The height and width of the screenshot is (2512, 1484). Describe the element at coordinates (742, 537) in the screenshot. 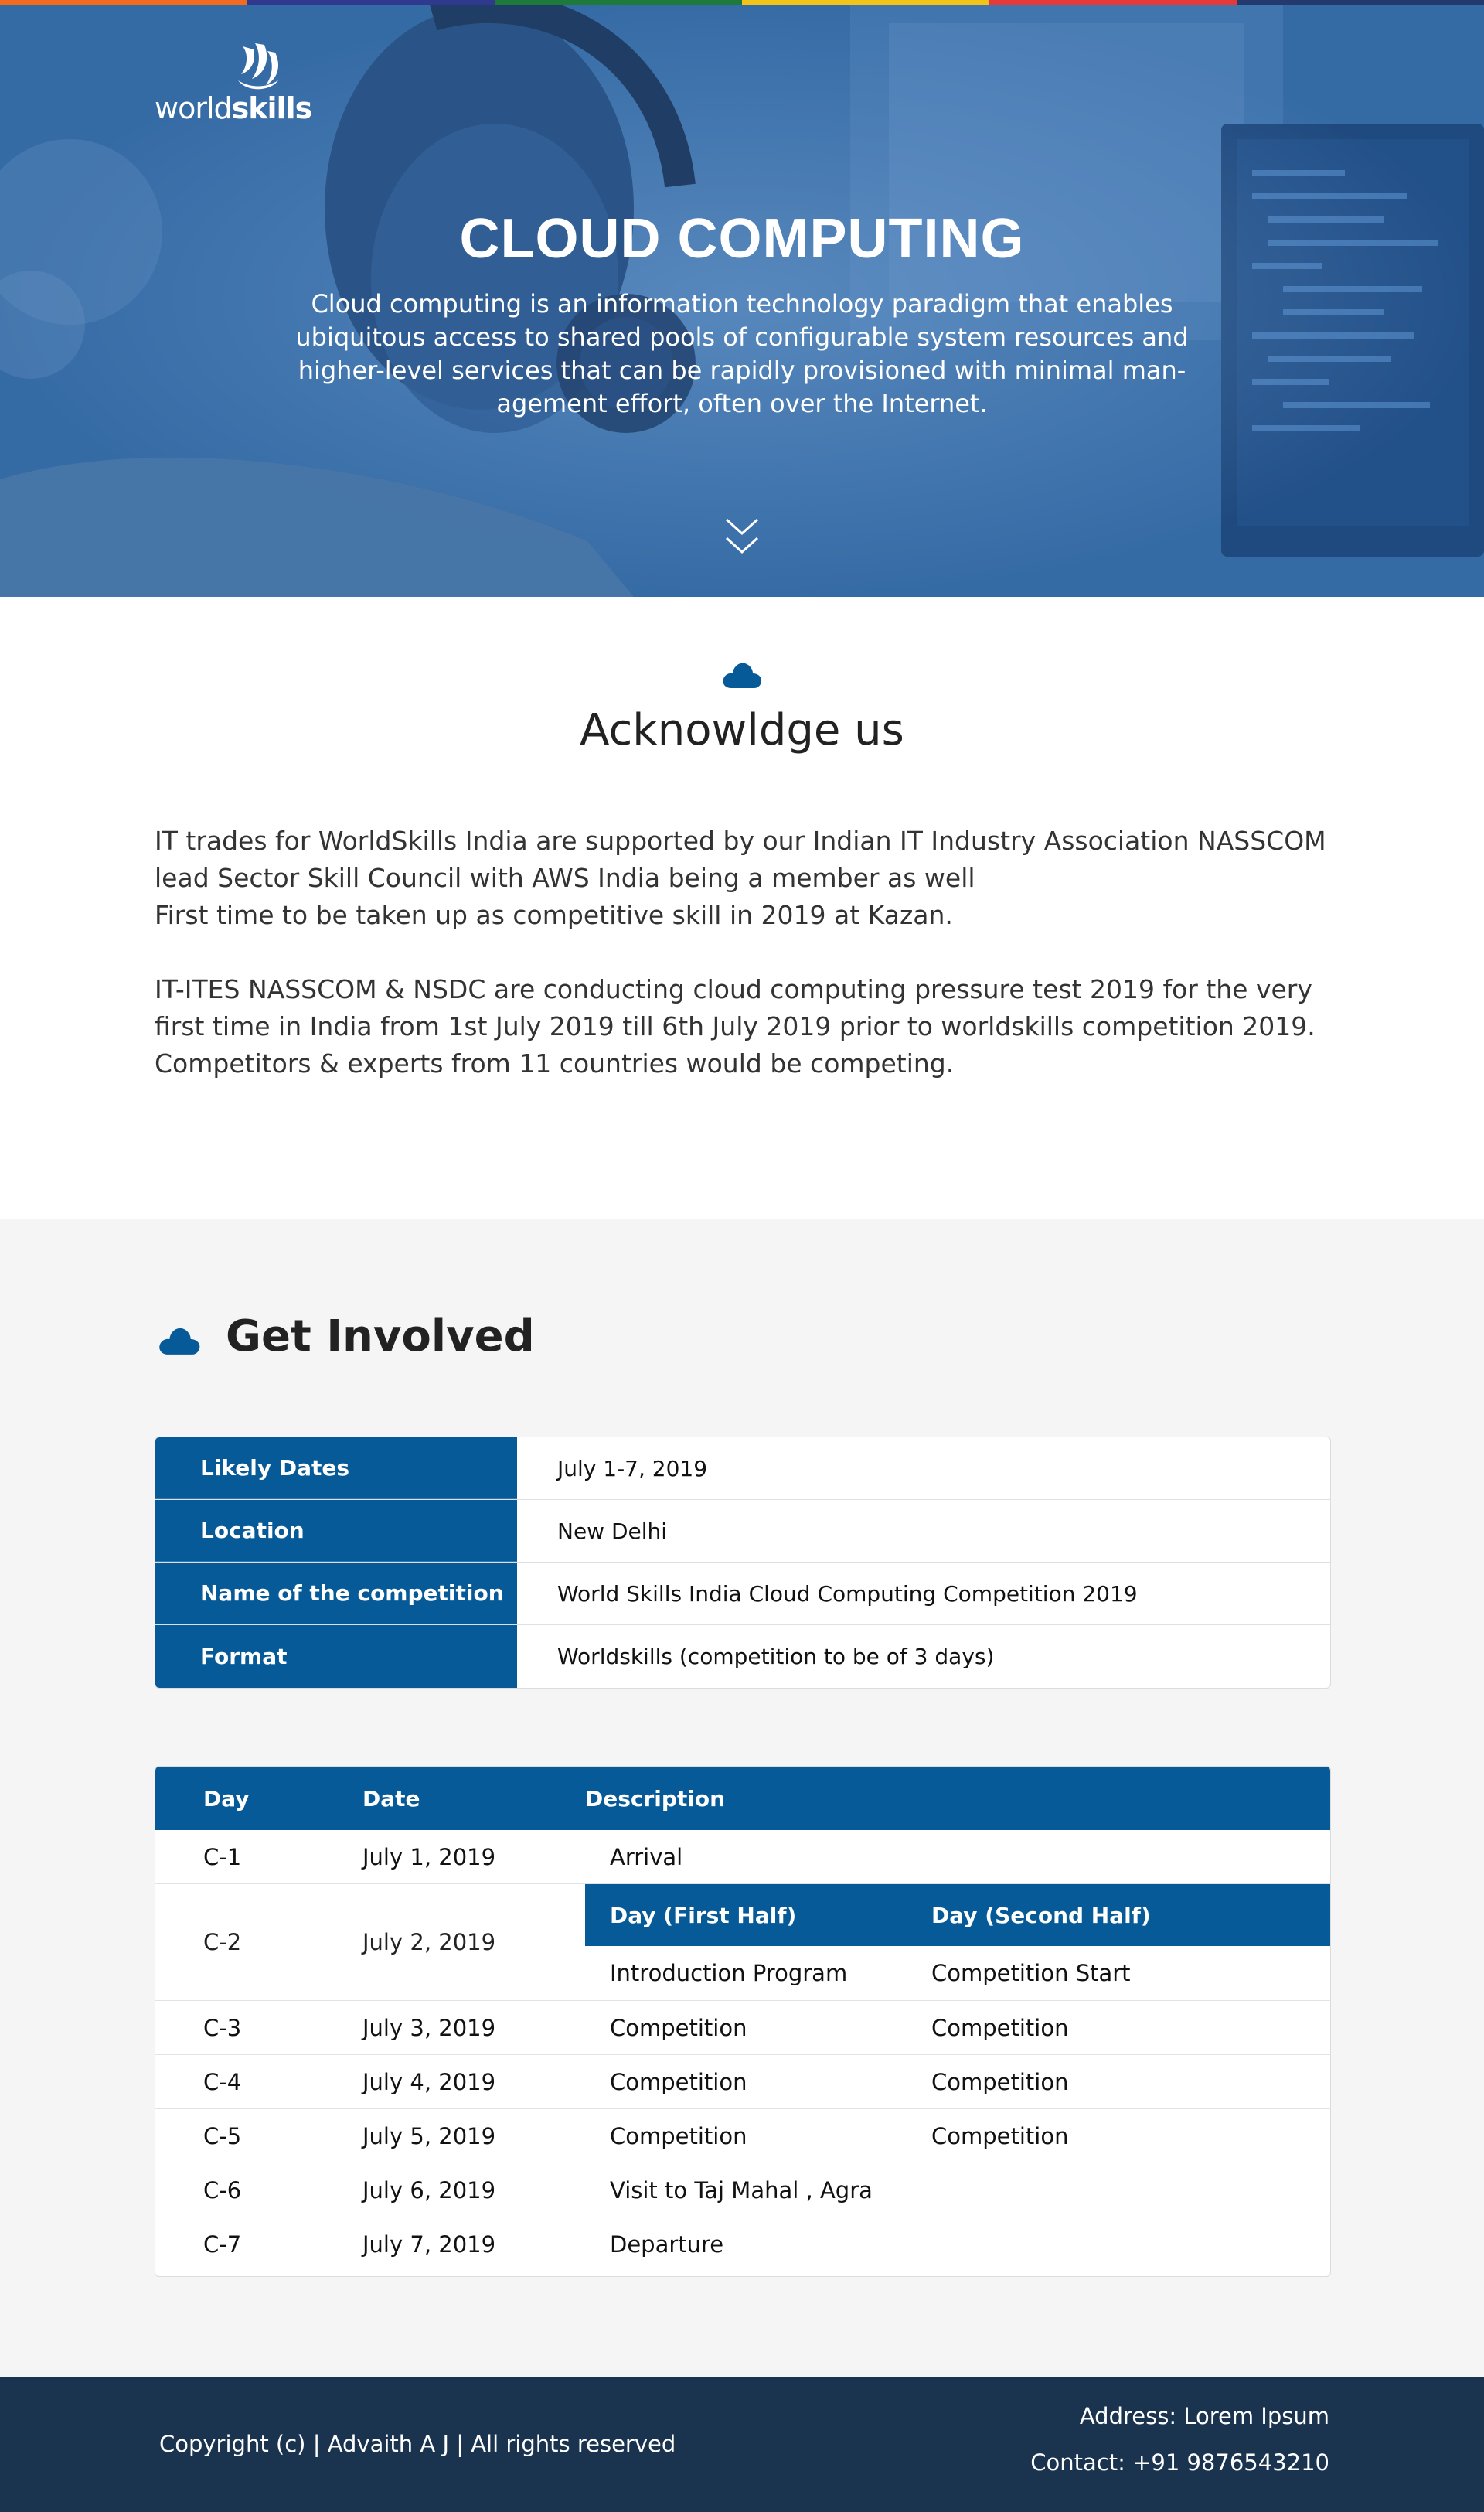

I see `double-chevron-down-icon` at that location.